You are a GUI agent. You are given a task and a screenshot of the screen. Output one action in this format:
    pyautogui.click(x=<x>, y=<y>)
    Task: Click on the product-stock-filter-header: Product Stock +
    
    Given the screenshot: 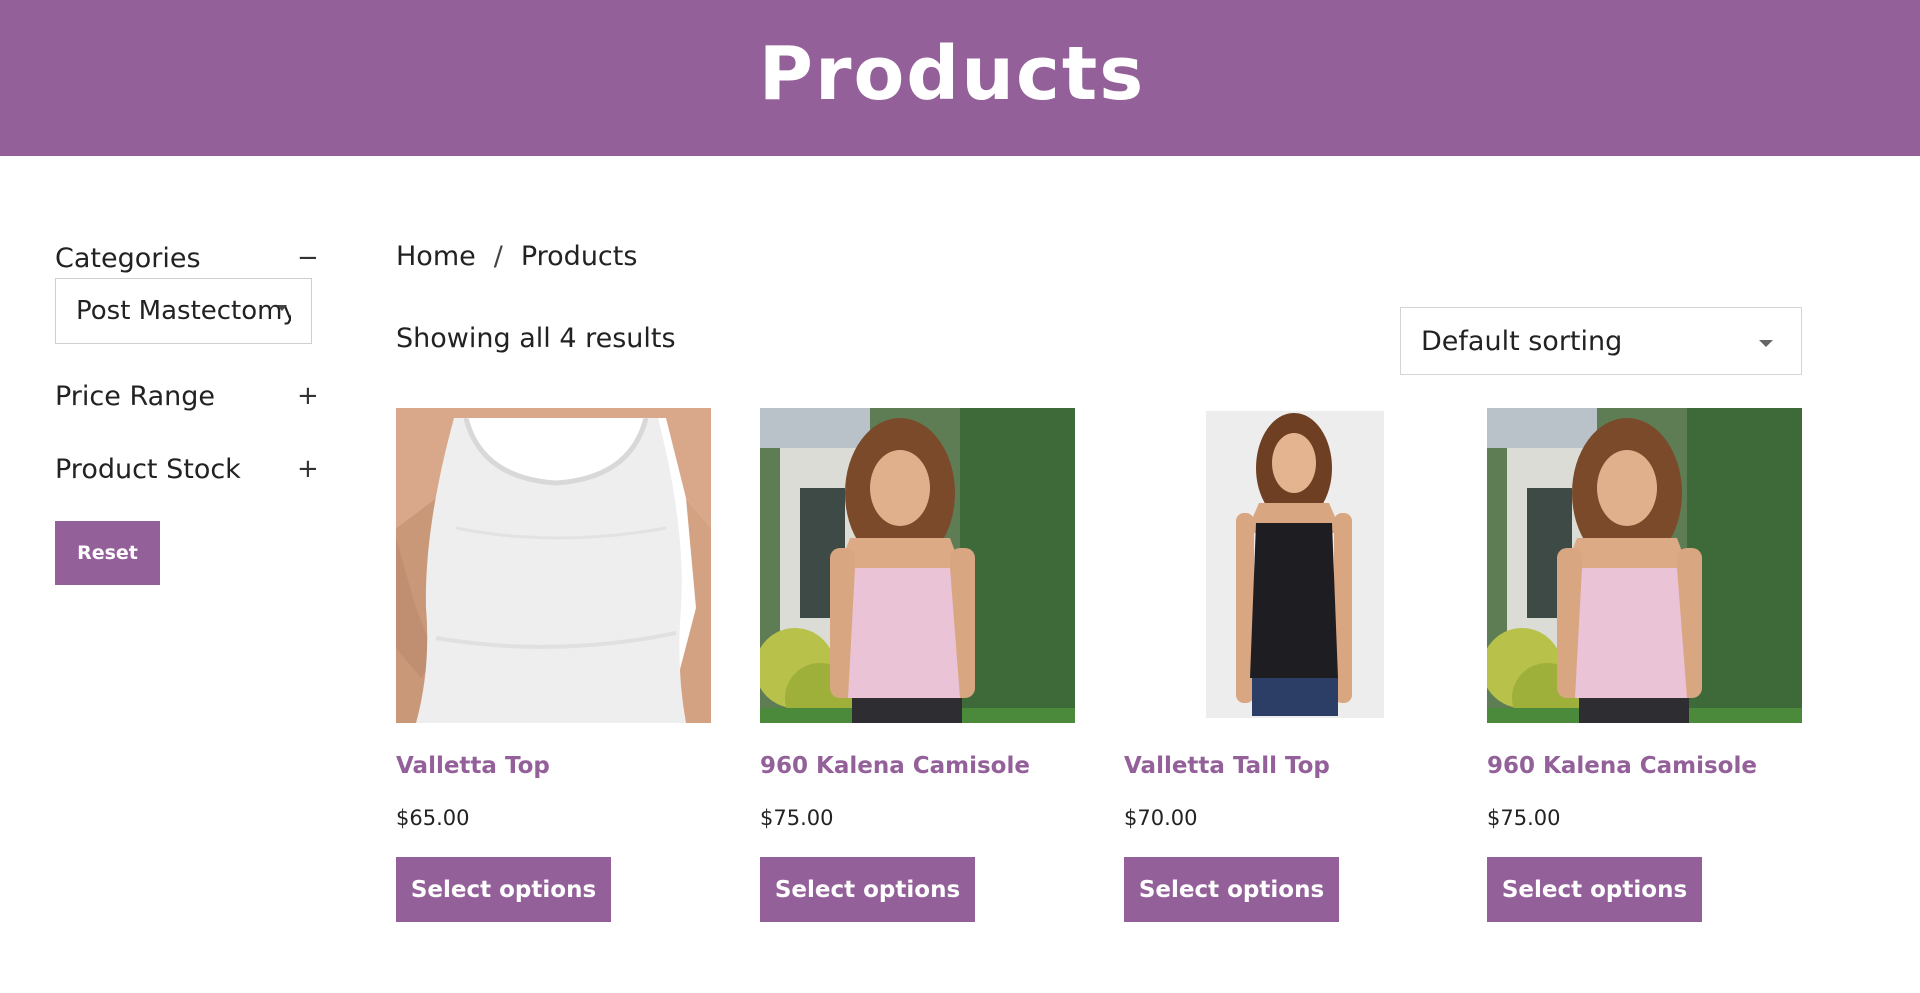 What is the action you would take?
    pyautogui.click(x=187, y=469)
    